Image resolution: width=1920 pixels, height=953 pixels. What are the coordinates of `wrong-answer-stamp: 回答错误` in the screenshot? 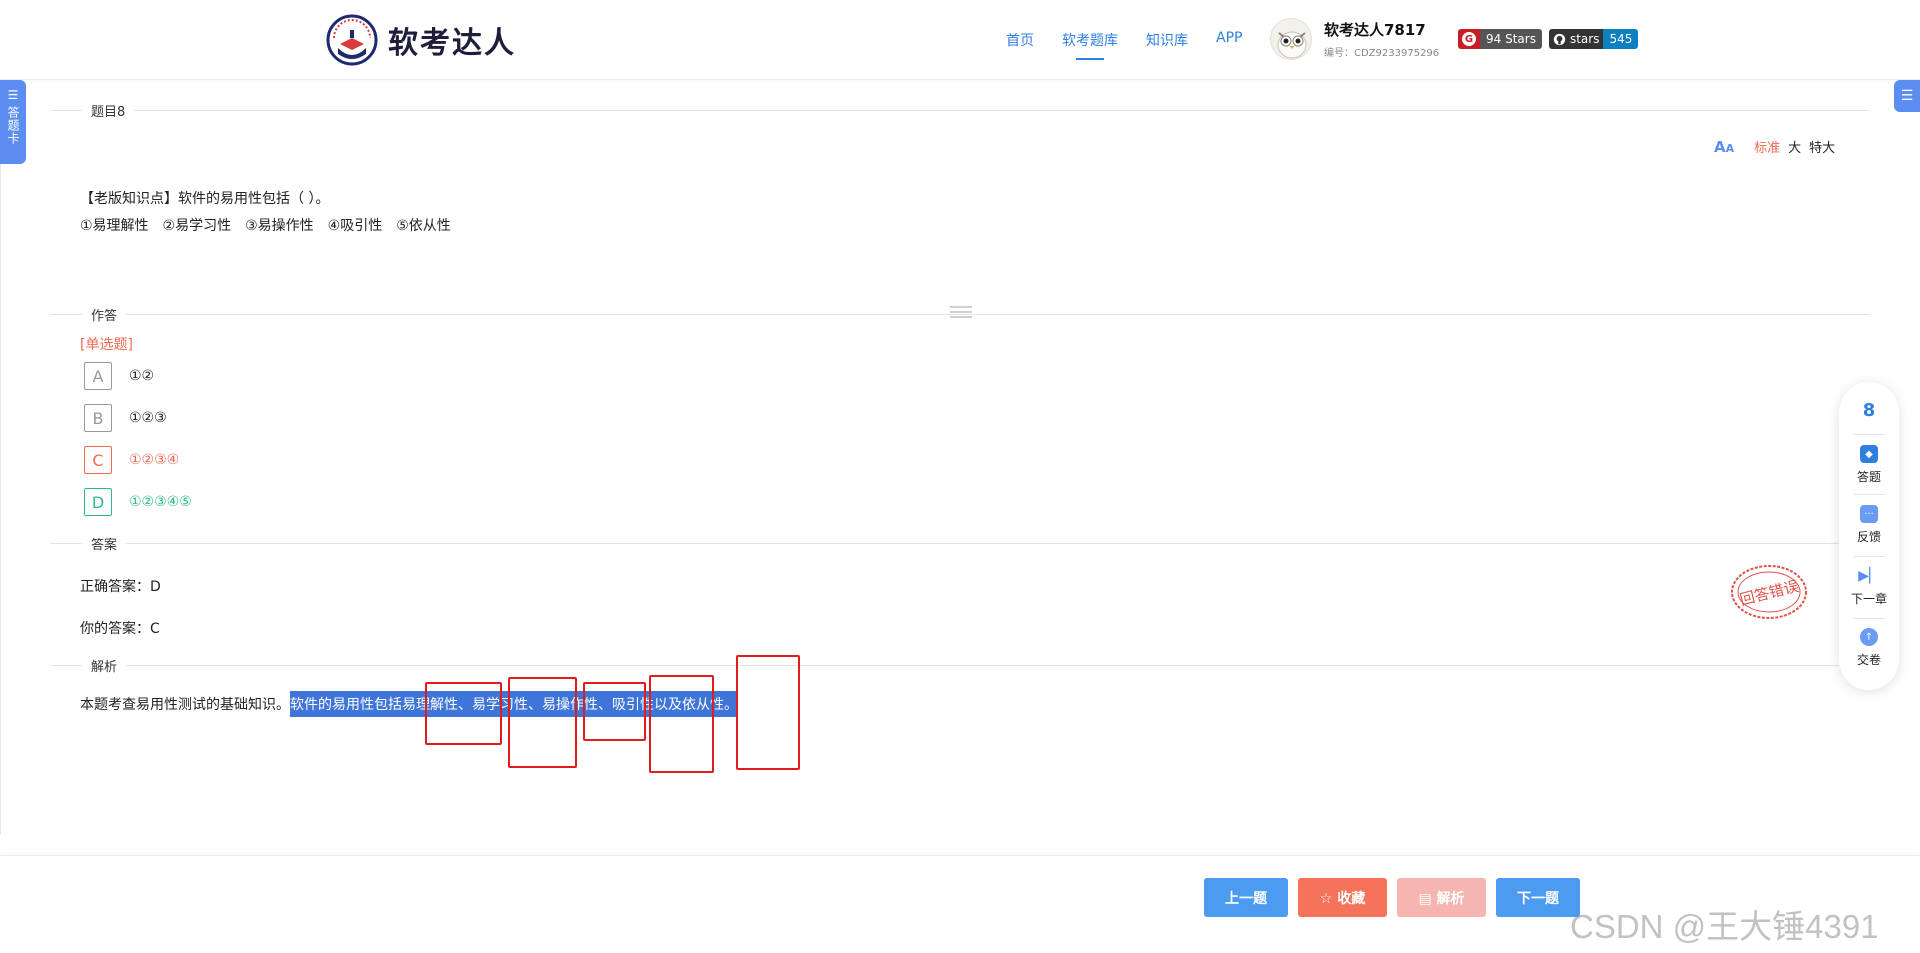 It's located at (1769, 592).